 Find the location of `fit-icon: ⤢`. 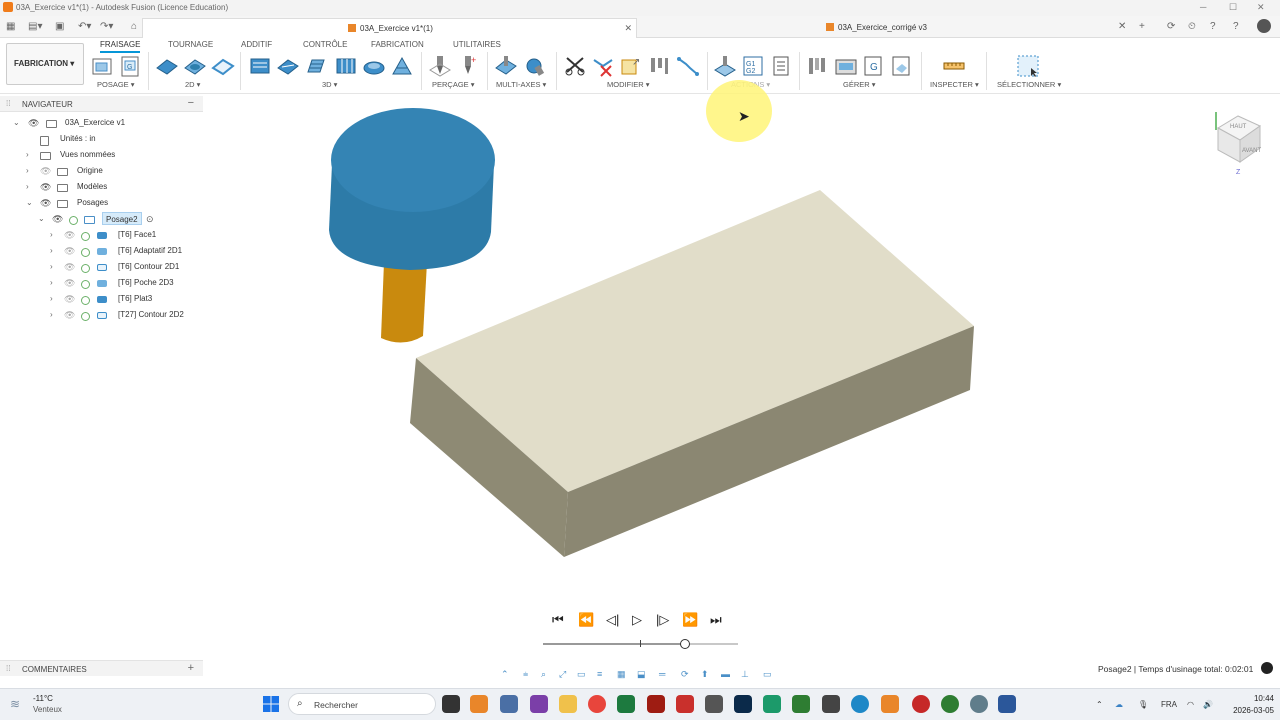

fit-icon: ⤢ is located at coordinates (562, 674).